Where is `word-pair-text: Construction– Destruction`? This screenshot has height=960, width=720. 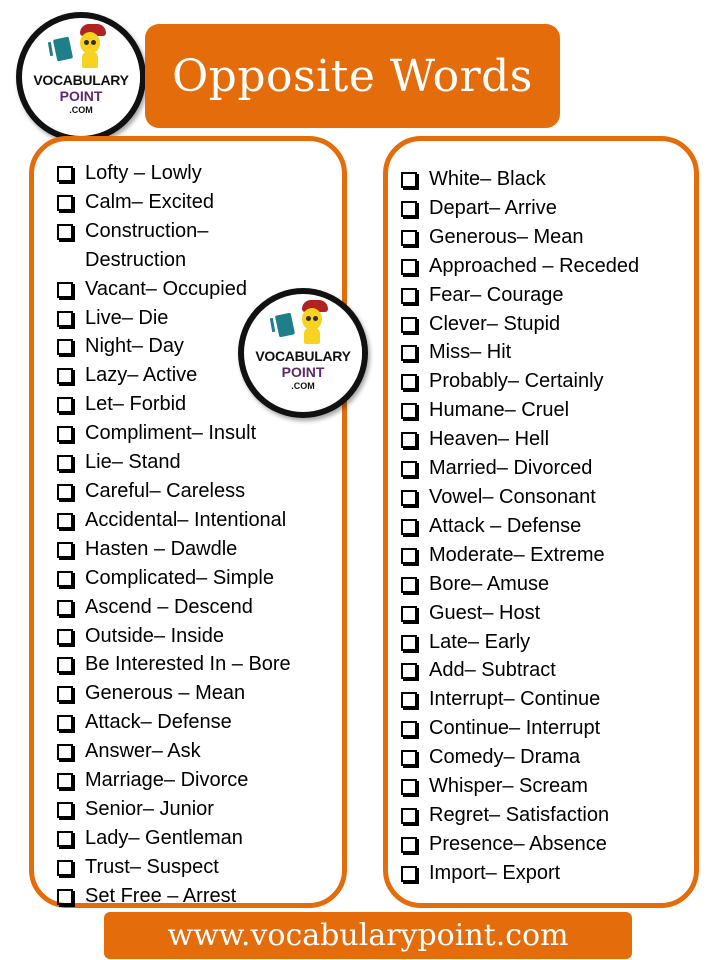
word-pair-text: Construction– Destruction is located at coordinates (147, 245).